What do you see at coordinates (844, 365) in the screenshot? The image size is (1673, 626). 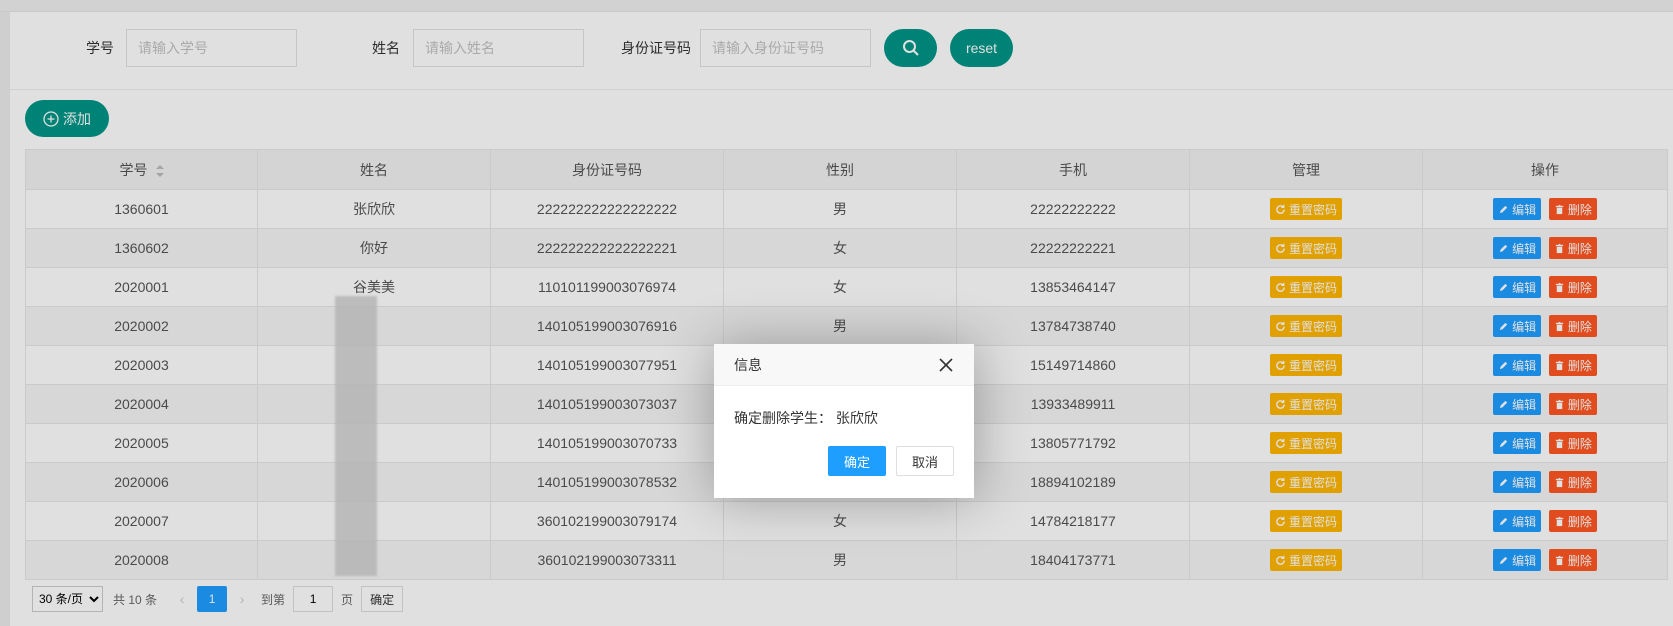 I see `dialog-header: 信息` at bounding box center [844, 365].